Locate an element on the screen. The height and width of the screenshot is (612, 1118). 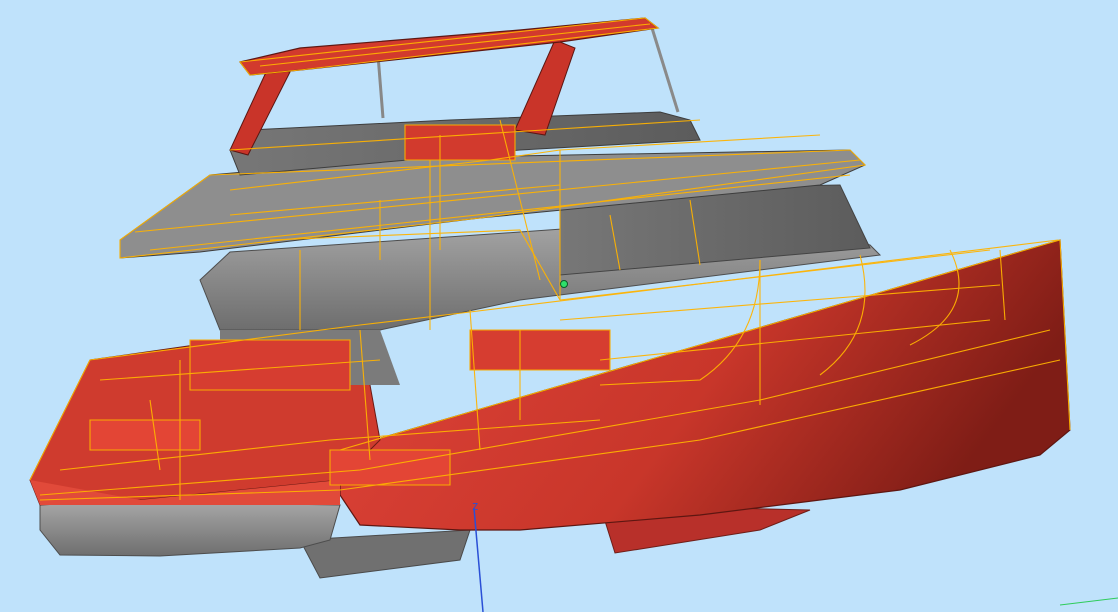
port-hull-underside is located at coordinates (190, 528).